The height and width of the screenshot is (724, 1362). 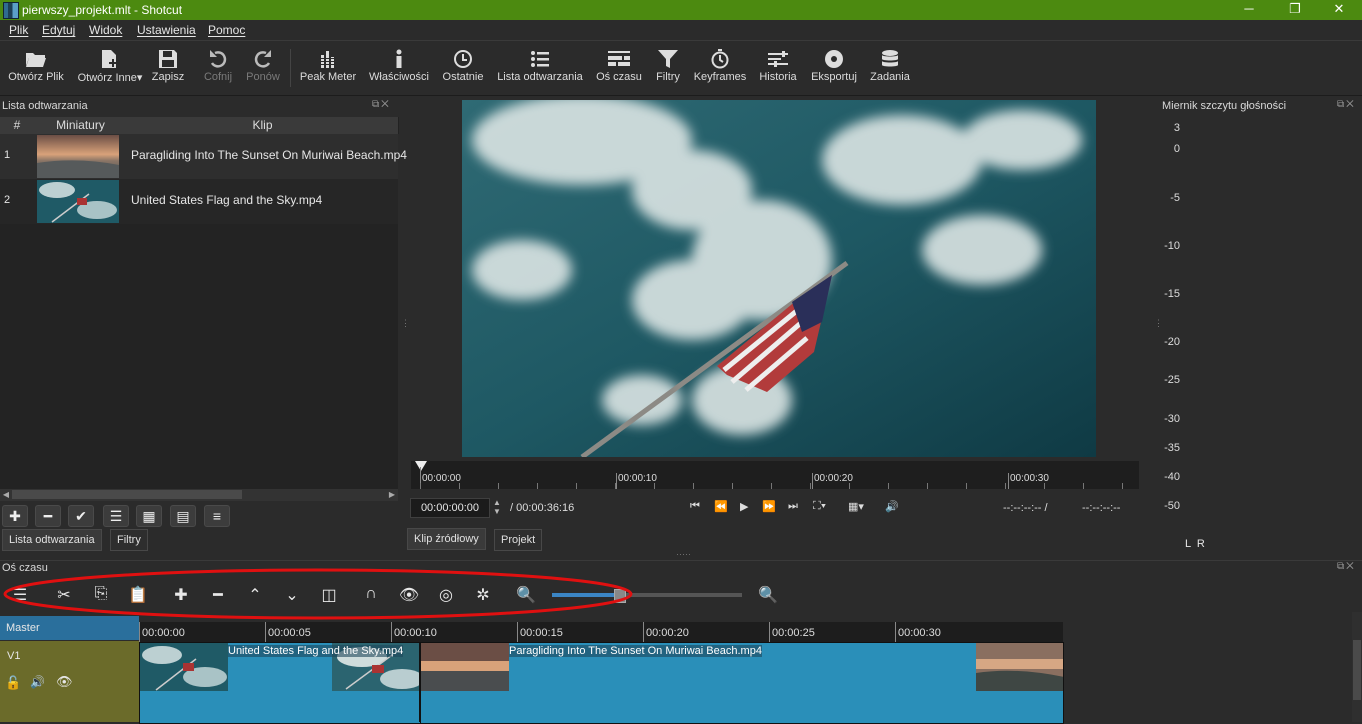 What do you see at coordinates (110, 69) in the screenshot?
I see `open-other-button: Otwórz Inne▾` at bounding box center [110, 69].